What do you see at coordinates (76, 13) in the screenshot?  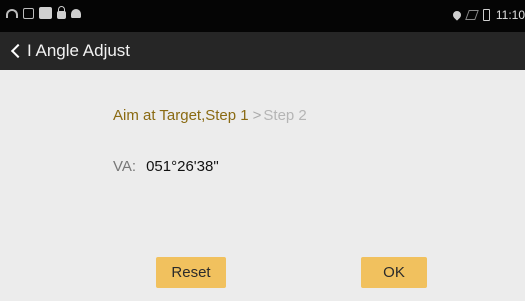 I see `android-icon` at bounding box center [76, 13].